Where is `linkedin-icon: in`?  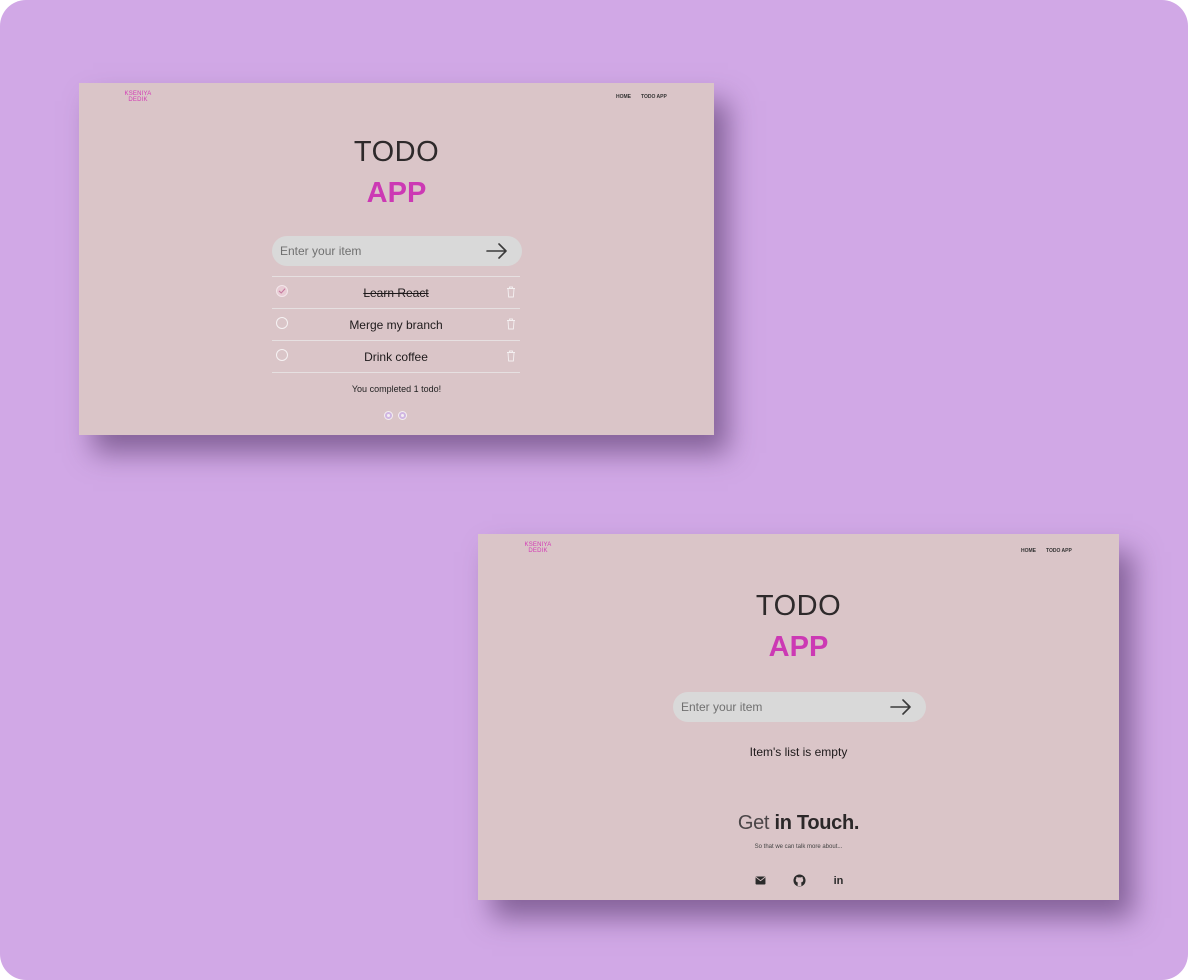
linkedin-icon: in is located at coordinates (838, 880).